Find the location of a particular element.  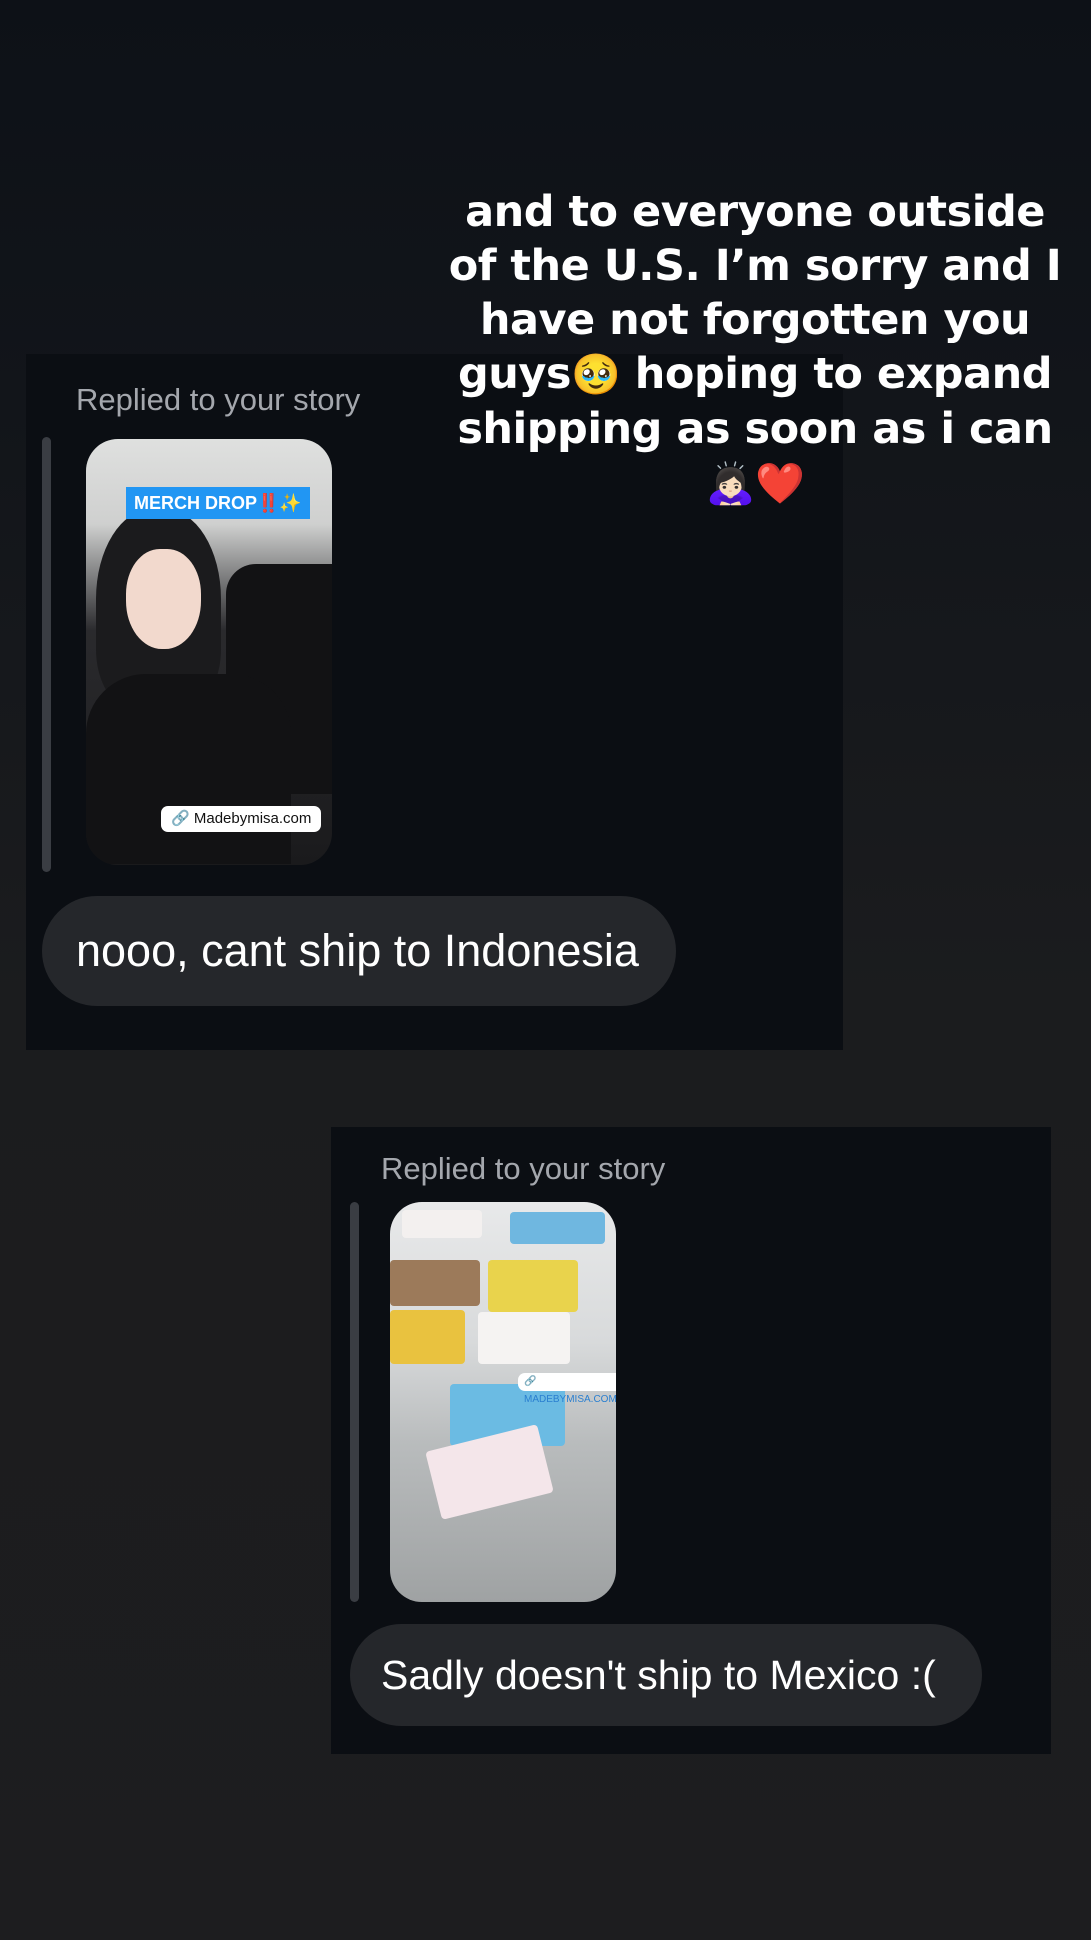

pleading-face-icon: 🥹 is located at coordinates (596, 375).